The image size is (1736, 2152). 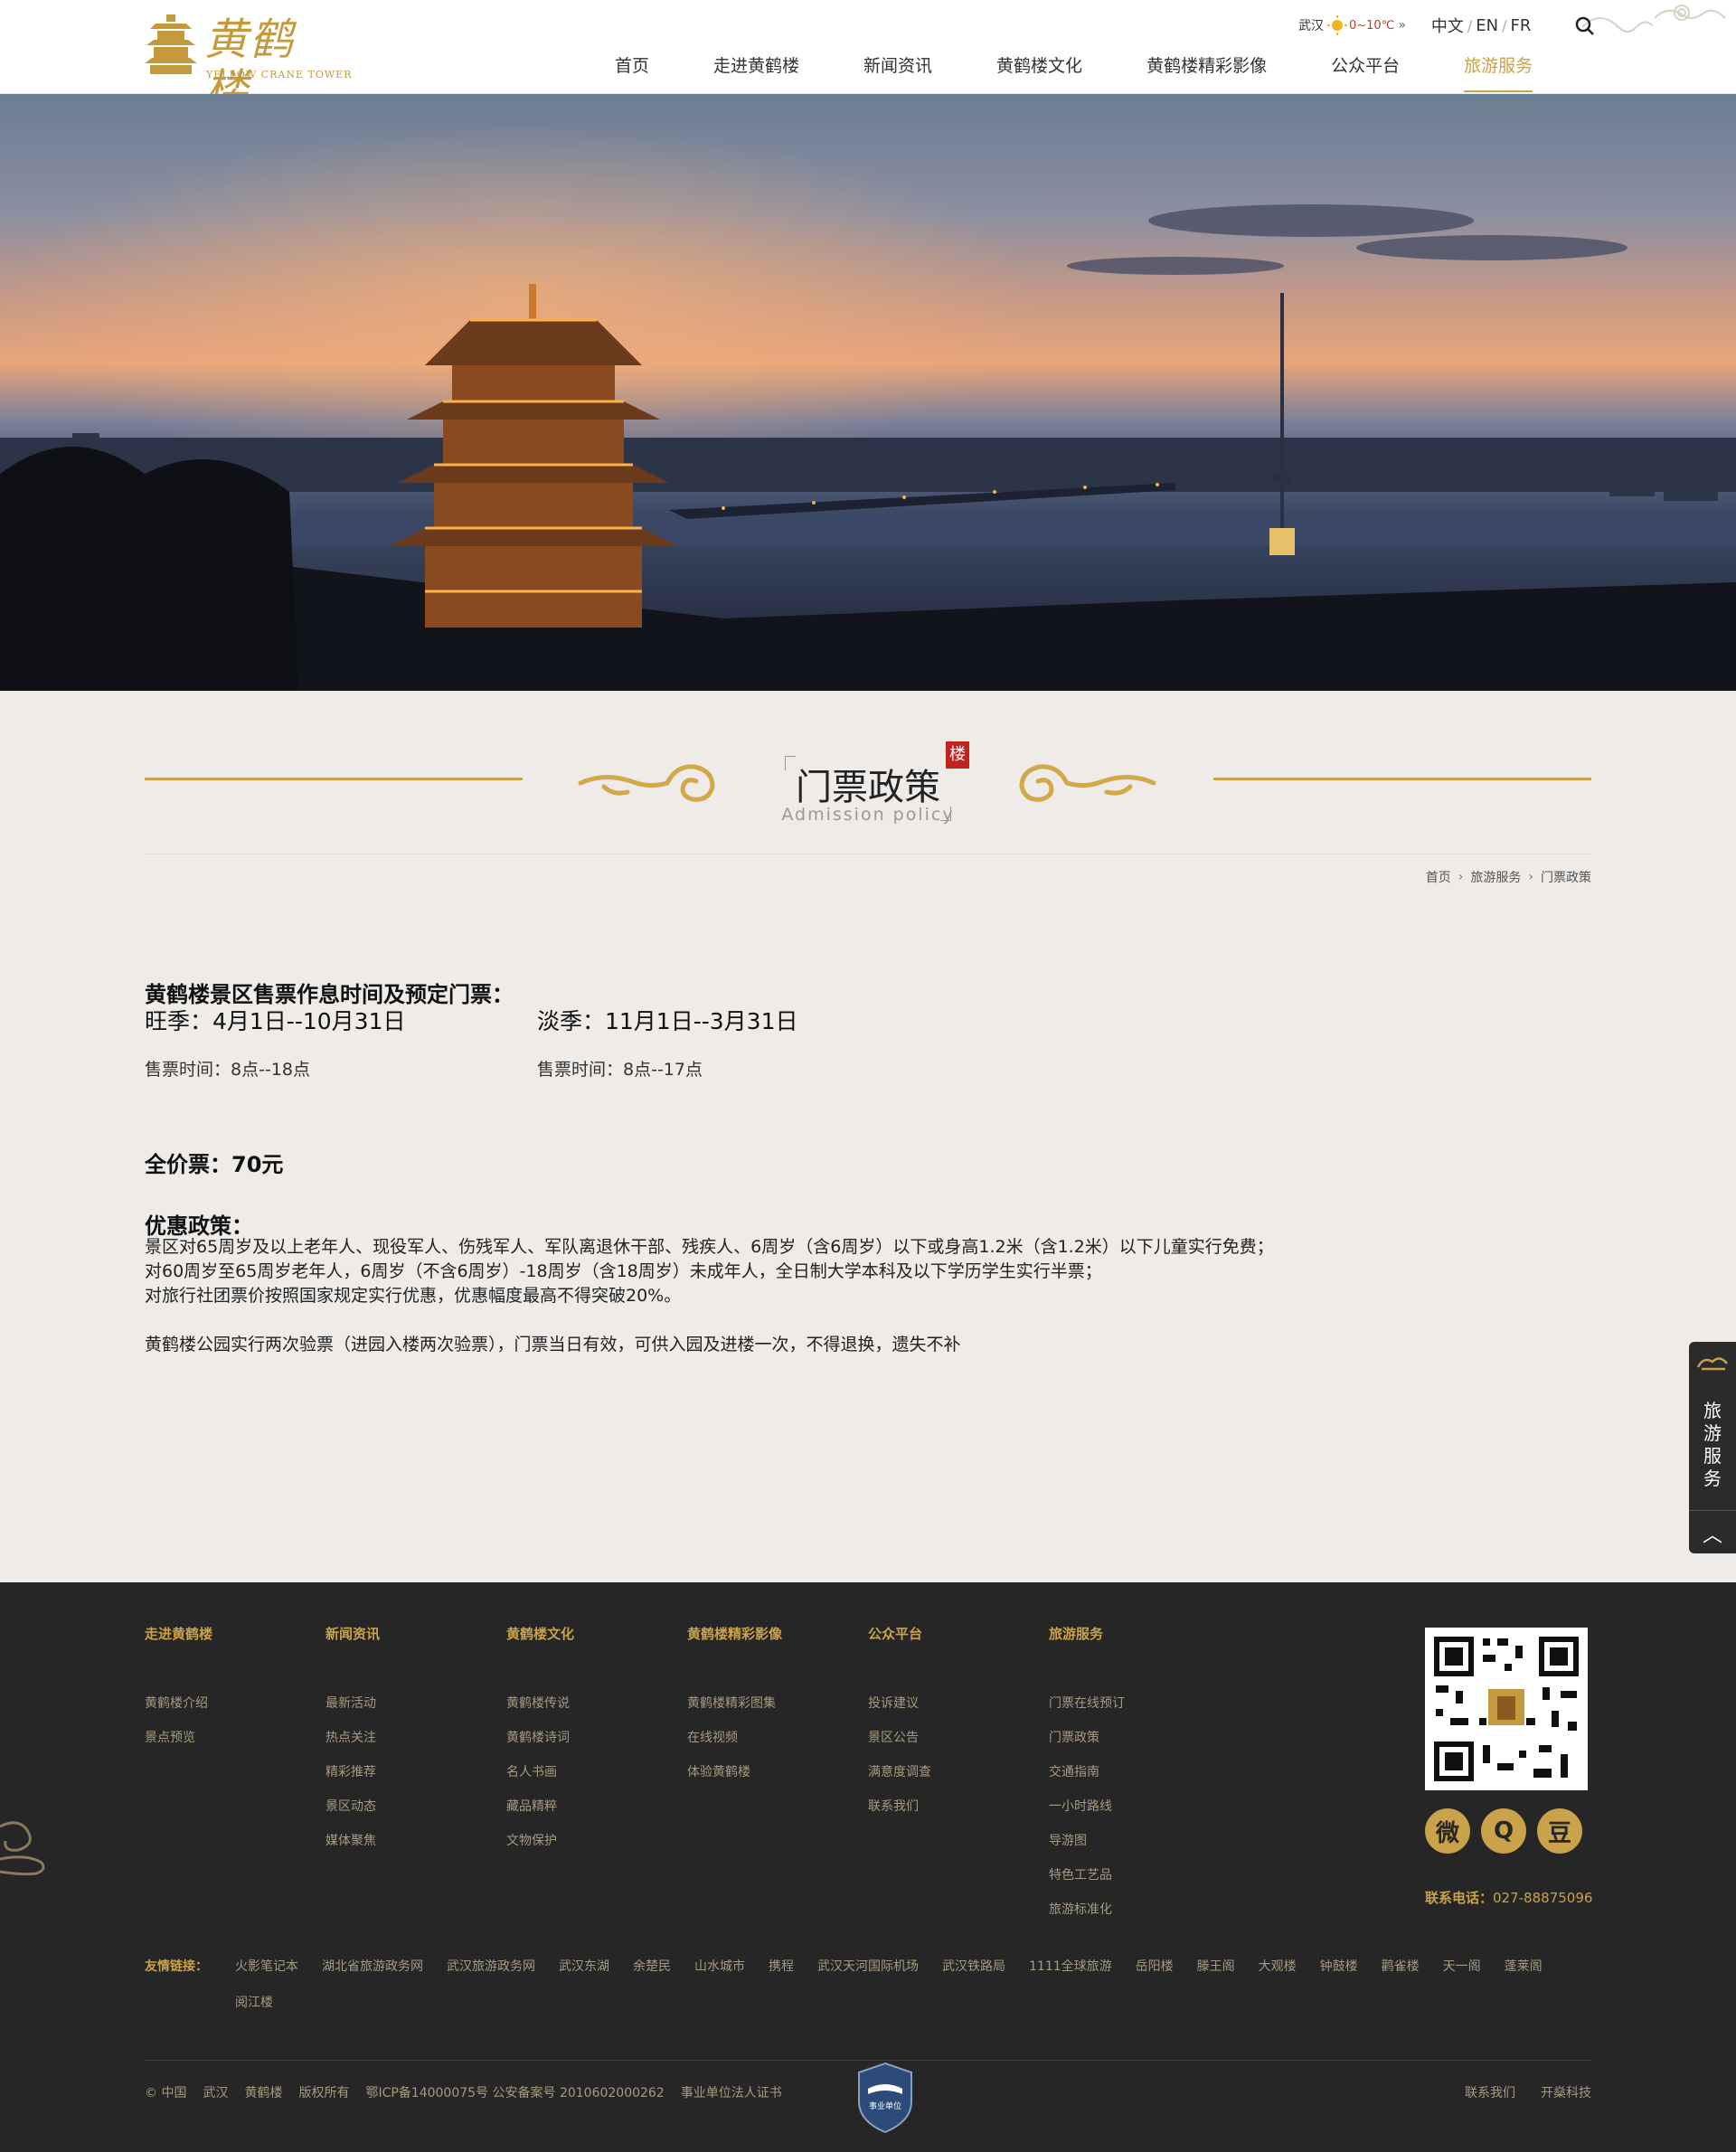 I want to click on friend-link: 火影笔记本, so click(x=267, y=1966).